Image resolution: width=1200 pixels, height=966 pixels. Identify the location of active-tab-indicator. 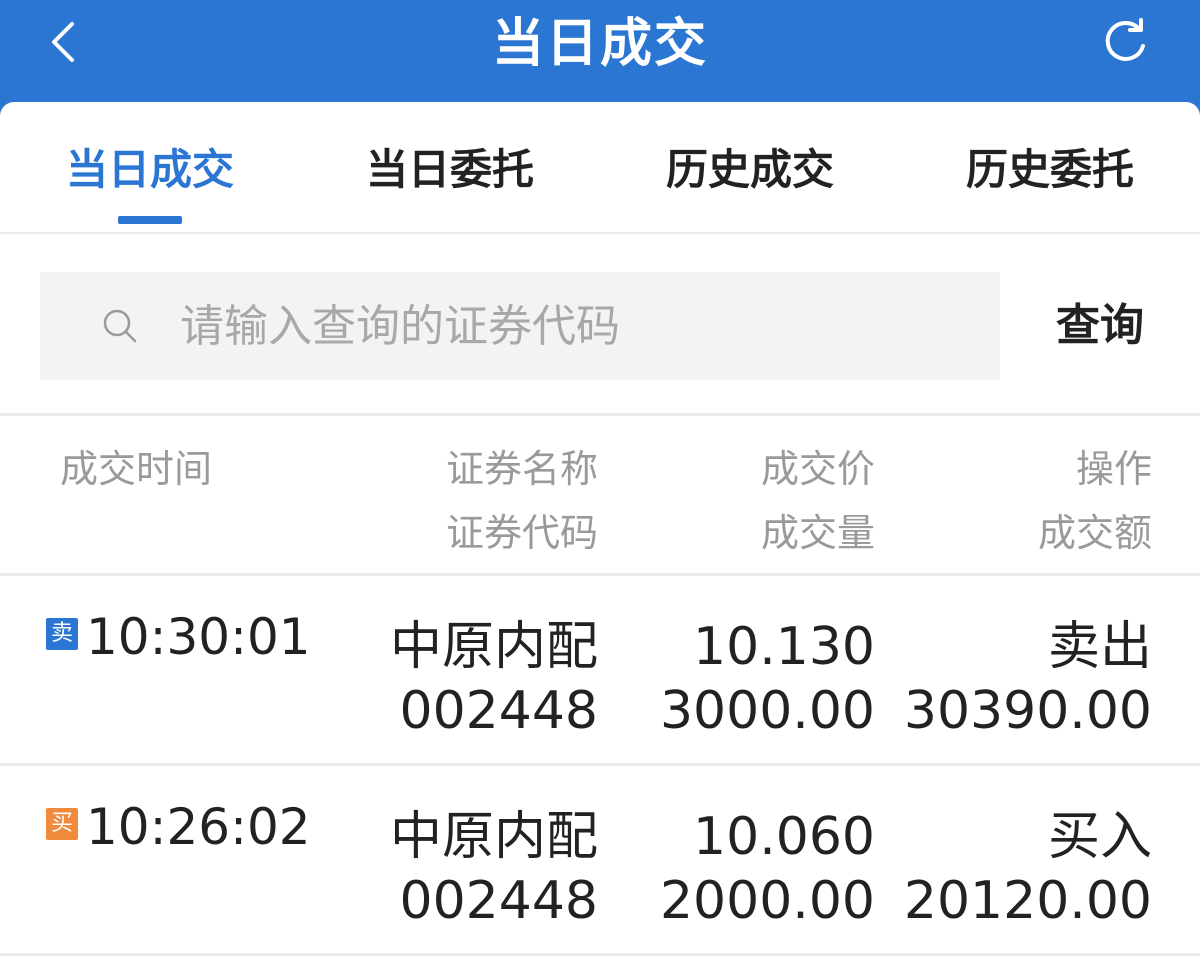
(150, 220).